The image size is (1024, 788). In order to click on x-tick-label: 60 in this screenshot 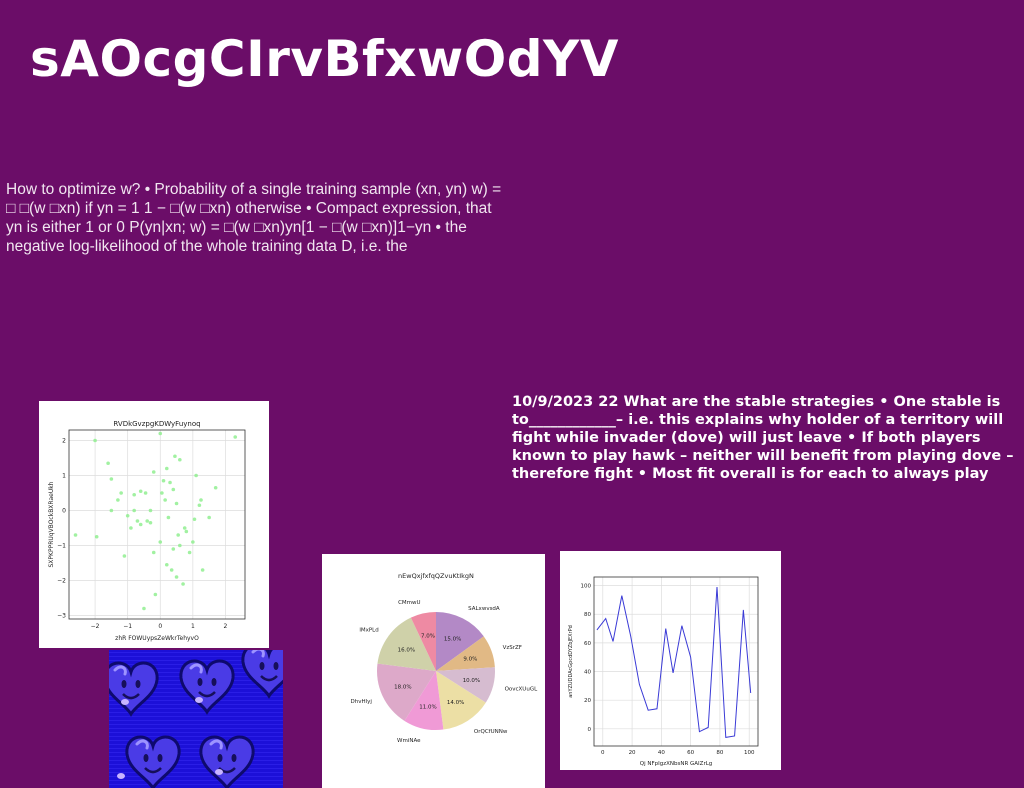, I will do `click(690, 753)`.